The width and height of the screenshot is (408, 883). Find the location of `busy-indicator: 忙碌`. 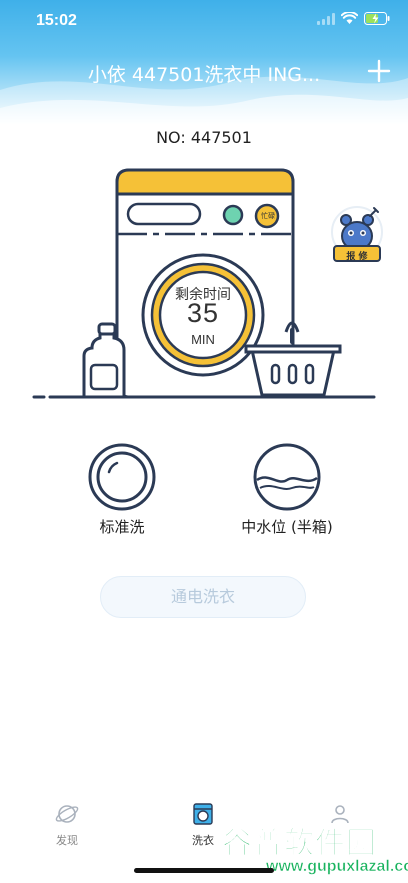

busy-indicator: 忙碌 is located at coordinates (268, 216).